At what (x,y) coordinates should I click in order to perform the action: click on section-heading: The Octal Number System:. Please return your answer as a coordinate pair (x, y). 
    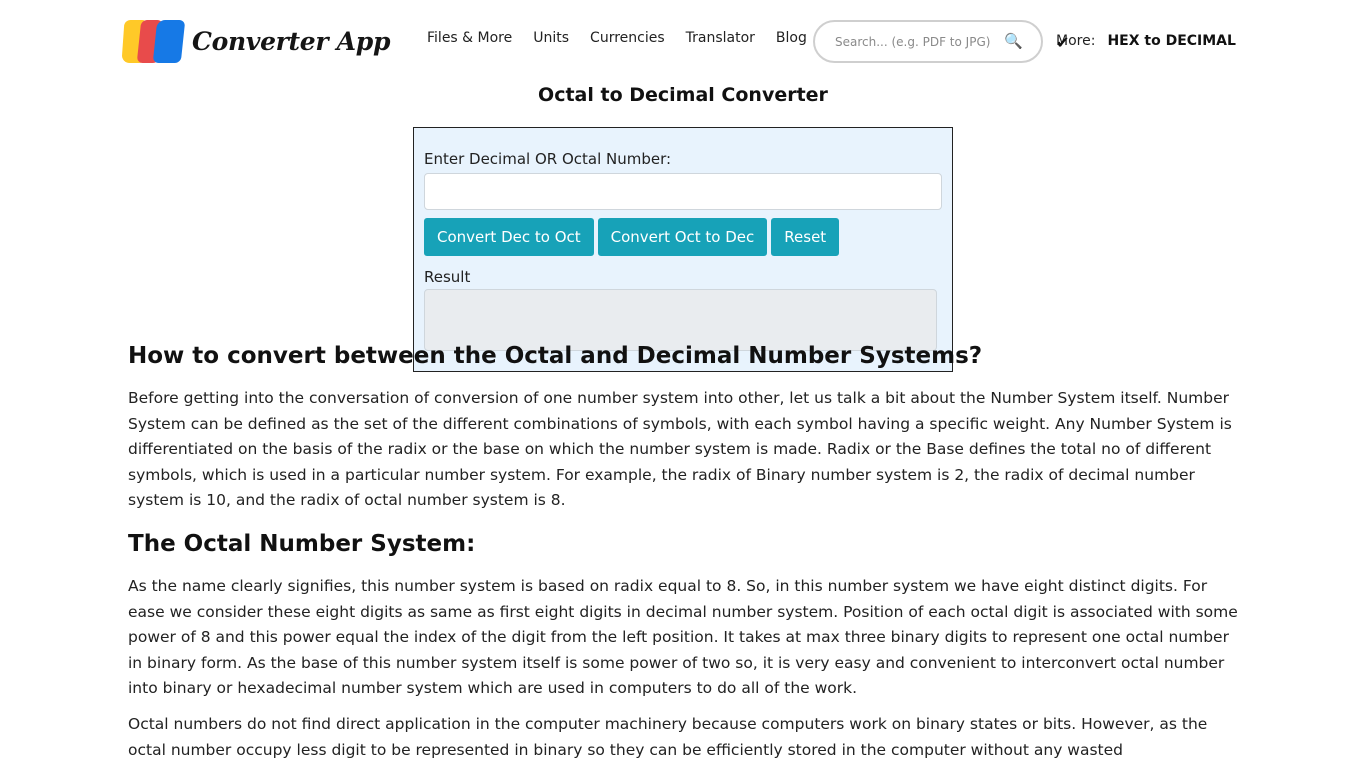
    Looking at the image, I should click on (302, 543).